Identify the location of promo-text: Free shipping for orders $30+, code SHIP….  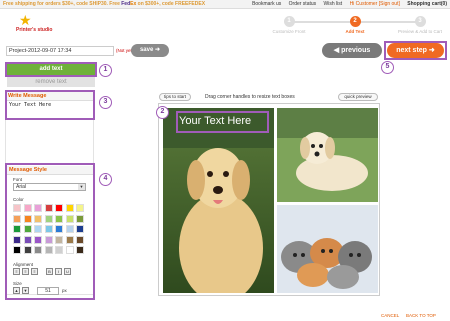
(104, 4).